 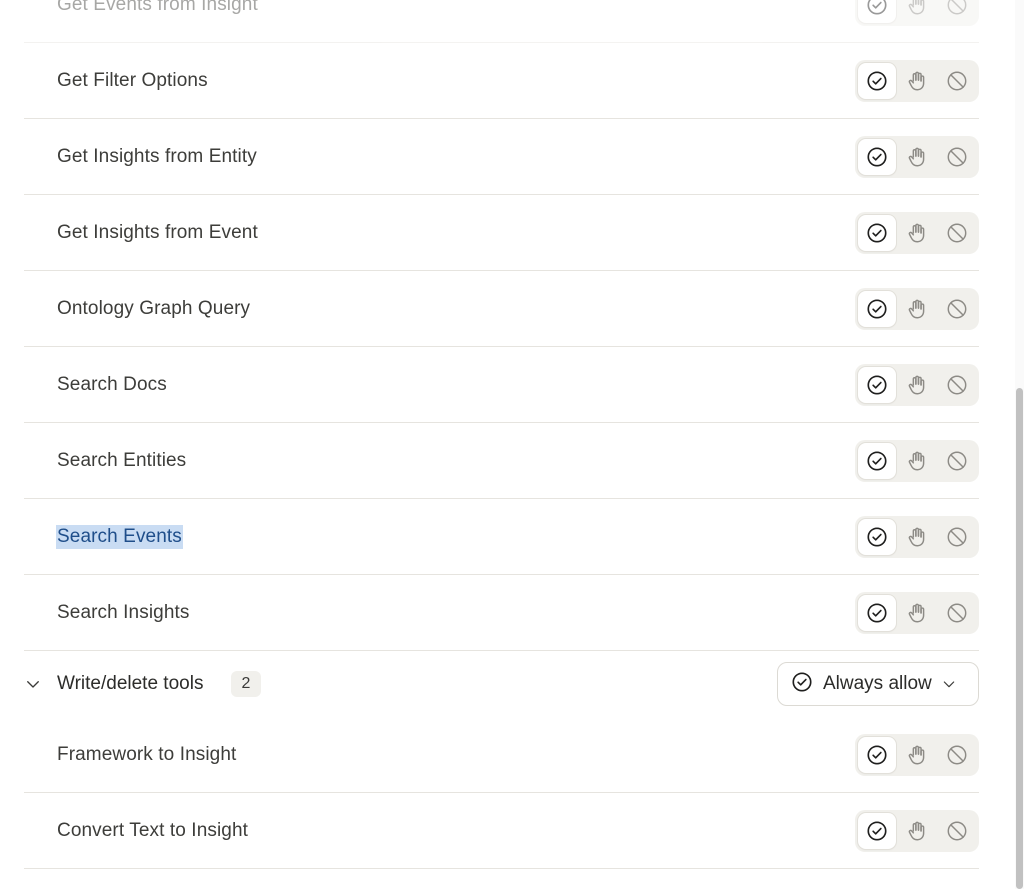 What do you see at coordinates (112, 384) in the screenshot?
I see `tool-name: Search Docs` at bounding box center [112, 384].